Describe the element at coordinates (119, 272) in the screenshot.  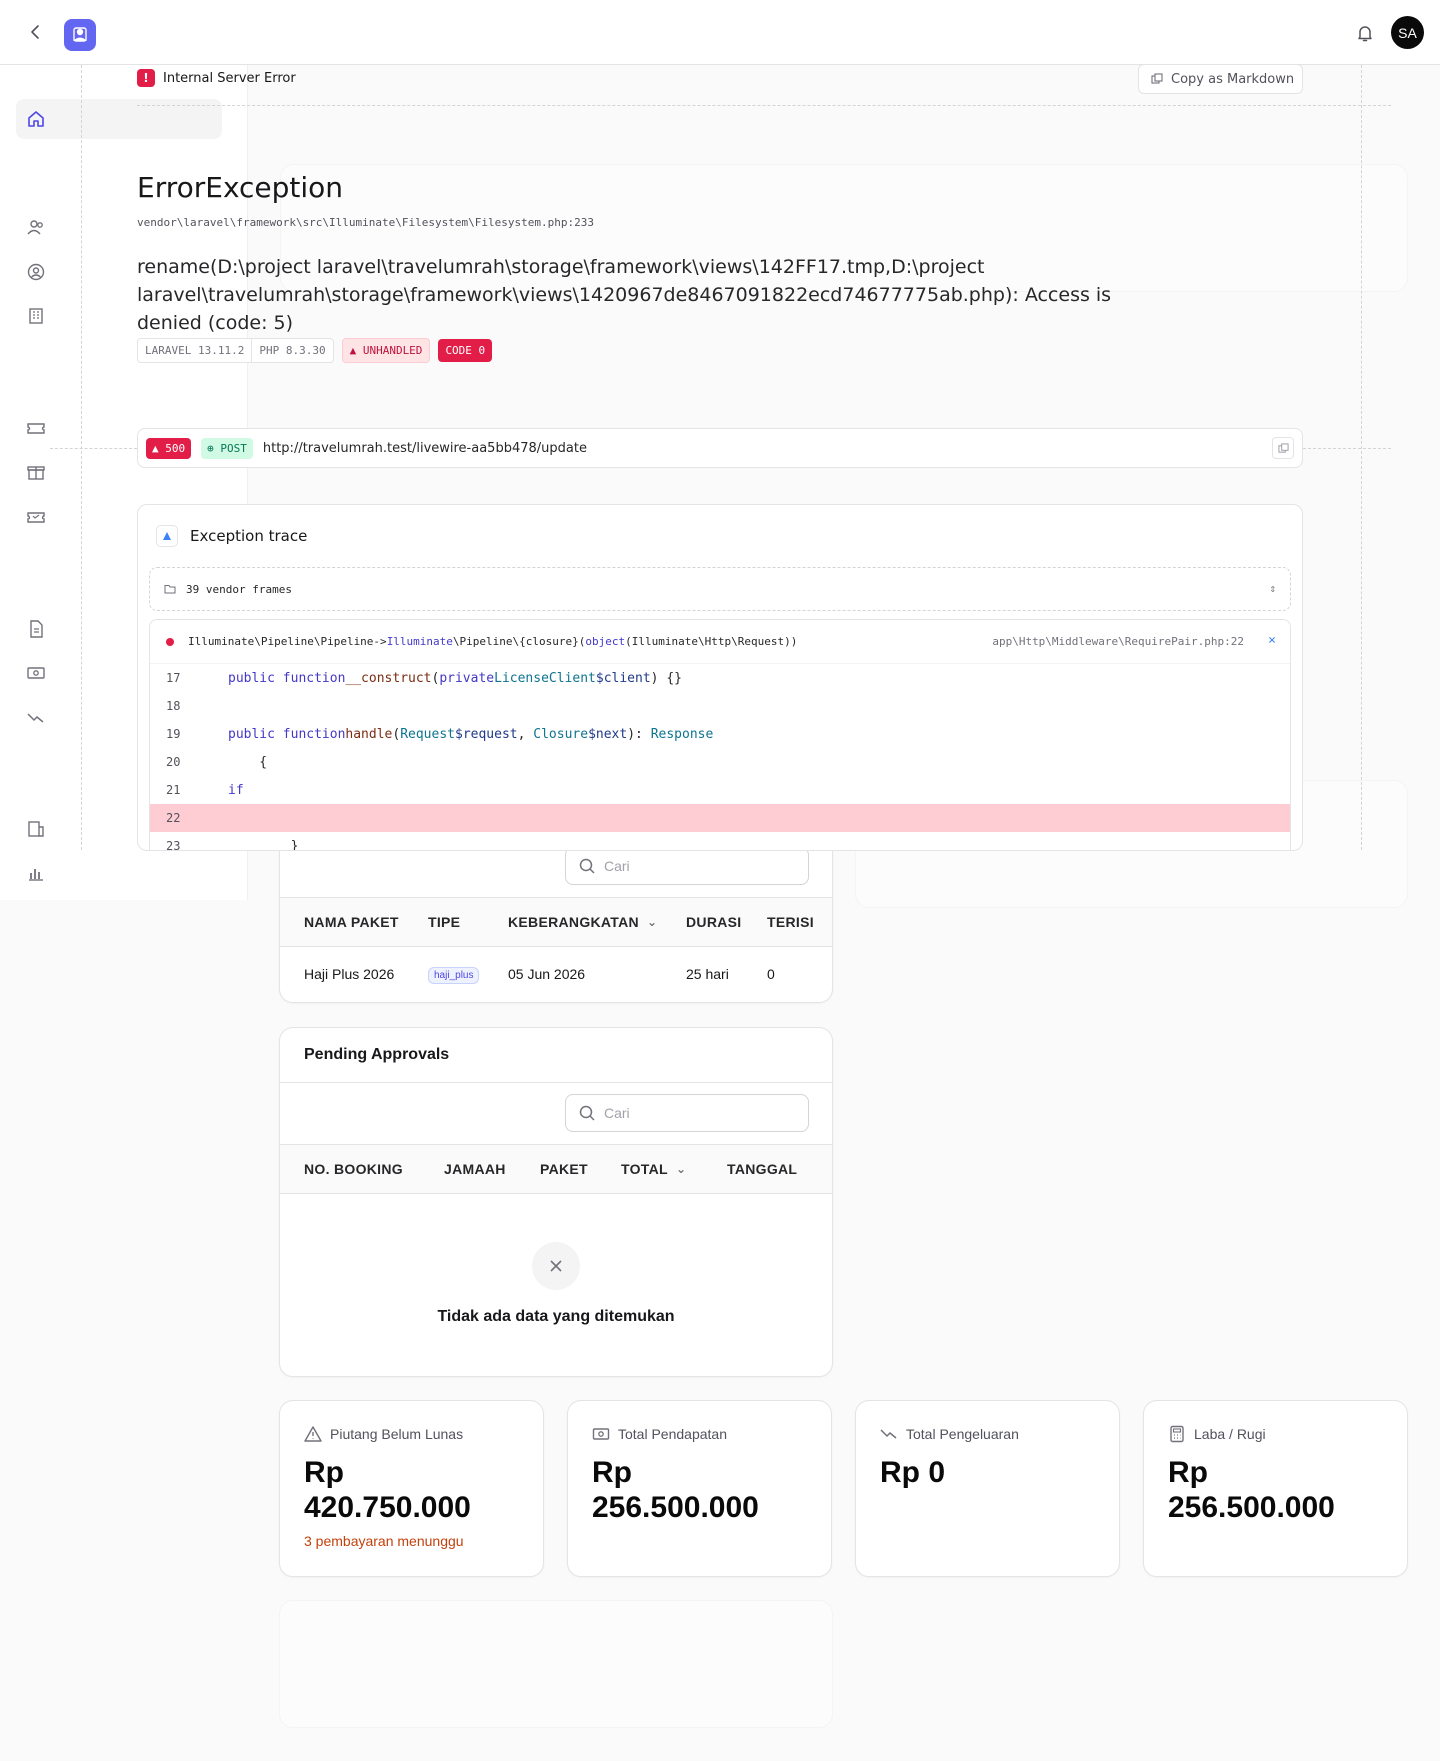
I see `sidebar-item-profile` at that location.